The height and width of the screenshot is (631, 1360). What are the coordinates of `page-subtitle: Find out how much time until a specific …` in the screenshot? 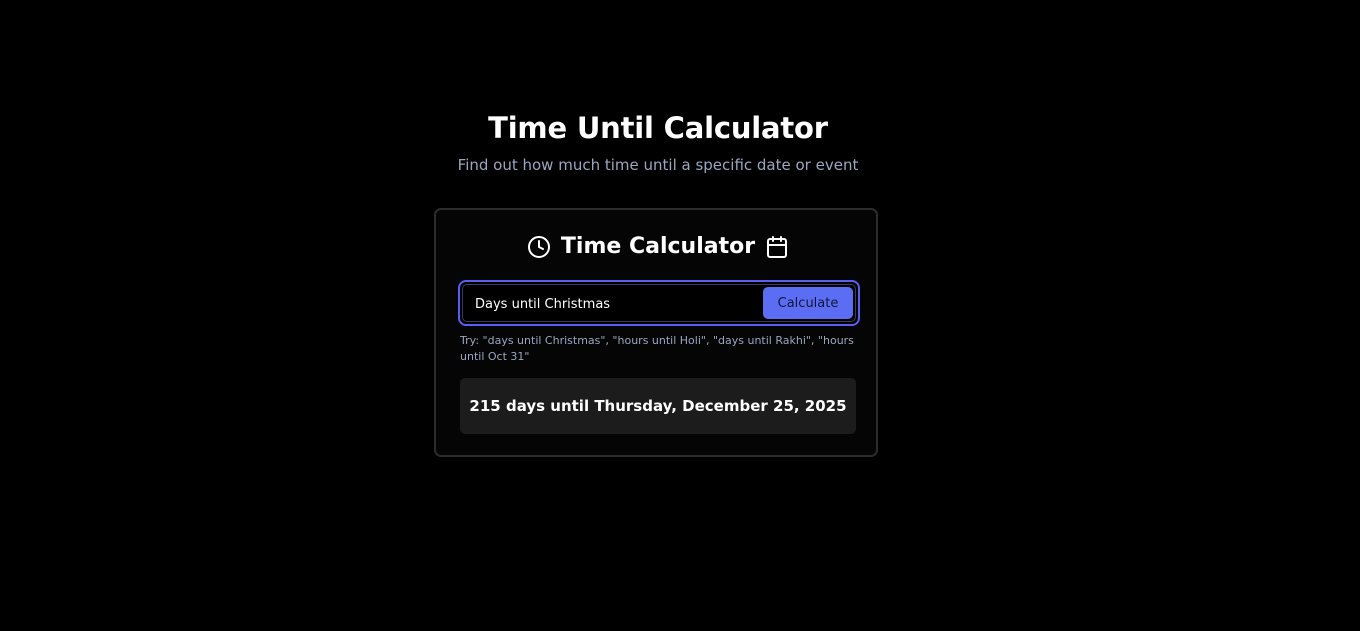 It's located at (658, 165).